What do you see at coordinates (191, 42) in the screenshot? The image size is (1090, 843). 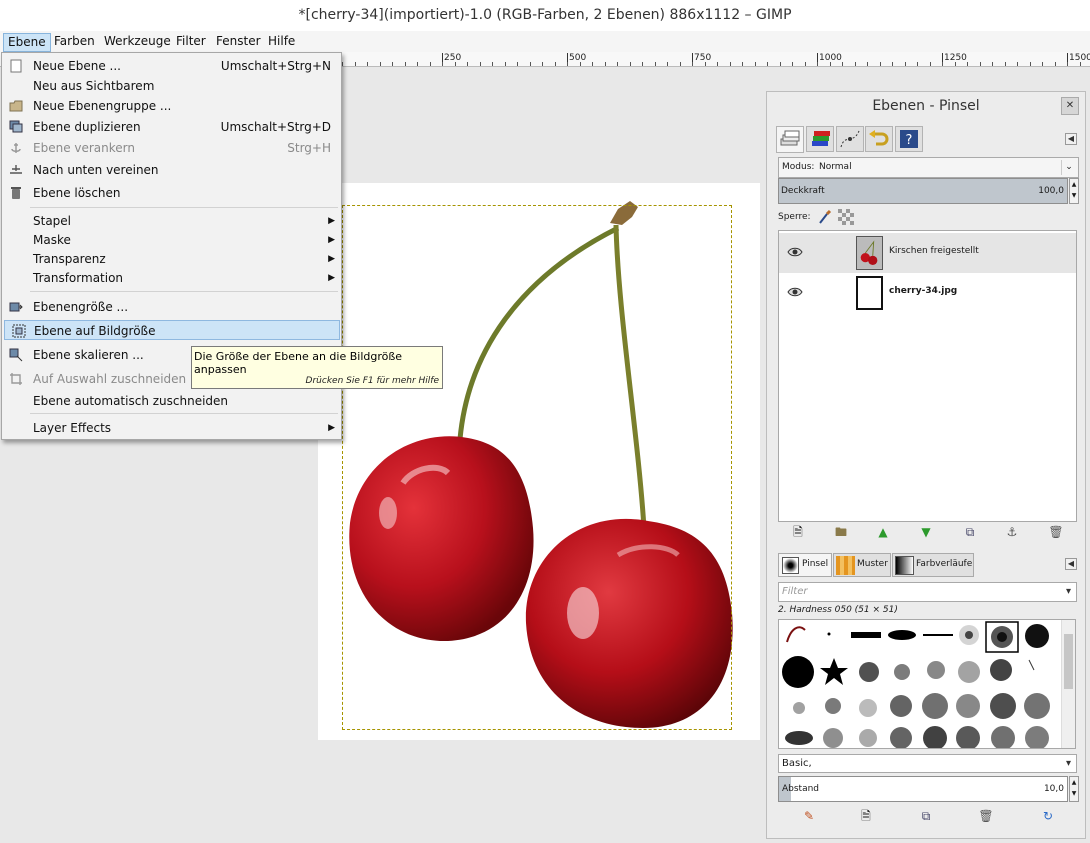 I see `menu-filter: Filter` at bounding box center [191, 42].